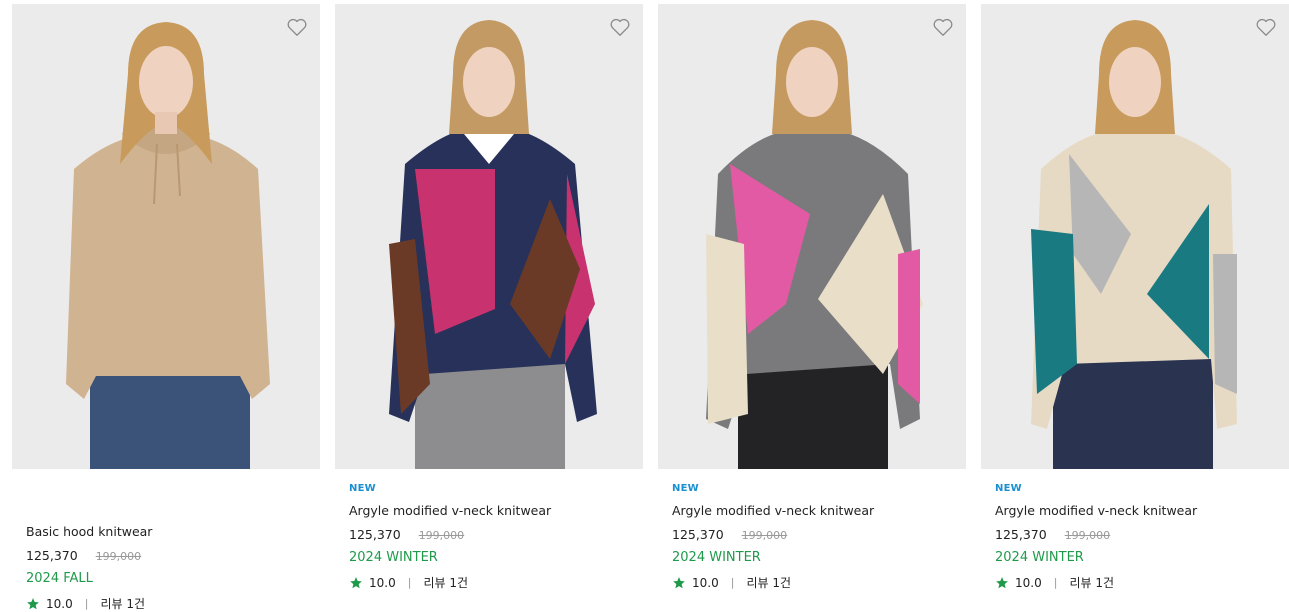  I want to click on season-label: 2024 FALL, so click(59, 578).